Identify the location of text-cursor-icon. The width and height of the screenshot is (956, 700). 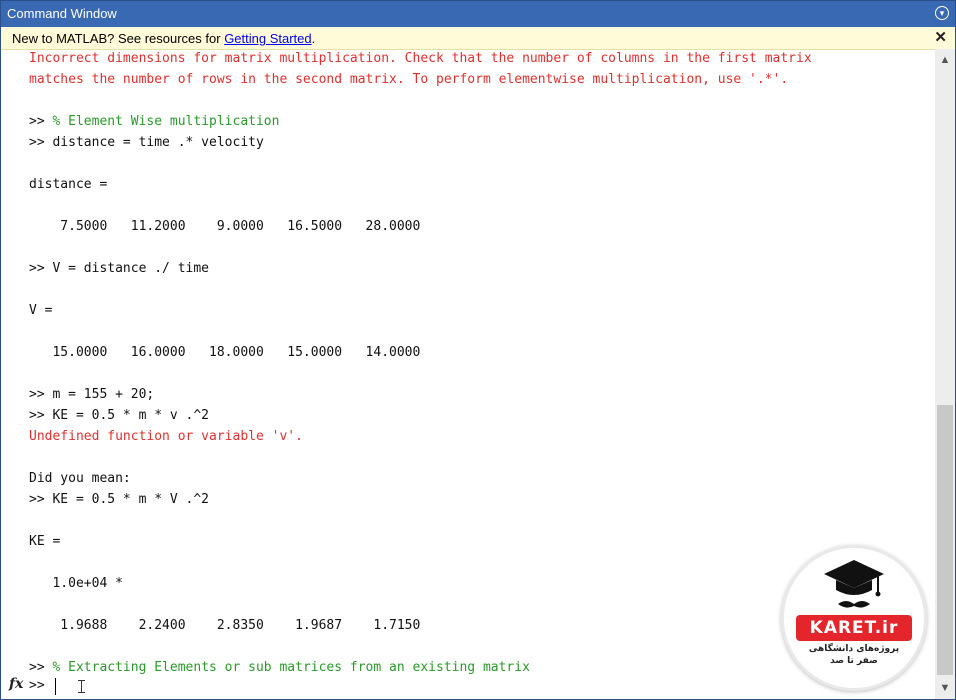
(81, 686).